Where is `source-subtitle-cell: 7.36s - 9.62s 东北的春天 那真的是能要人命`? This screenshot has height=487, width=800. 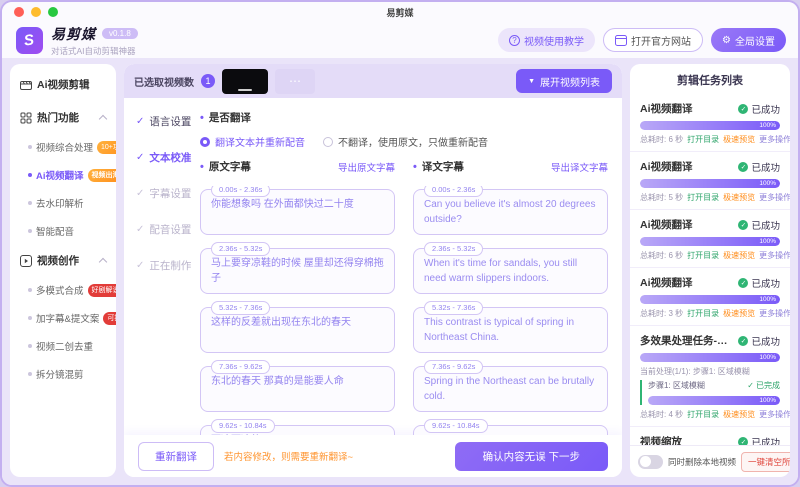
source-subtitle-cell: 7.36s - 9.62s 东北的春天 那真的是能要人命 is located at coordinates (297, 386).